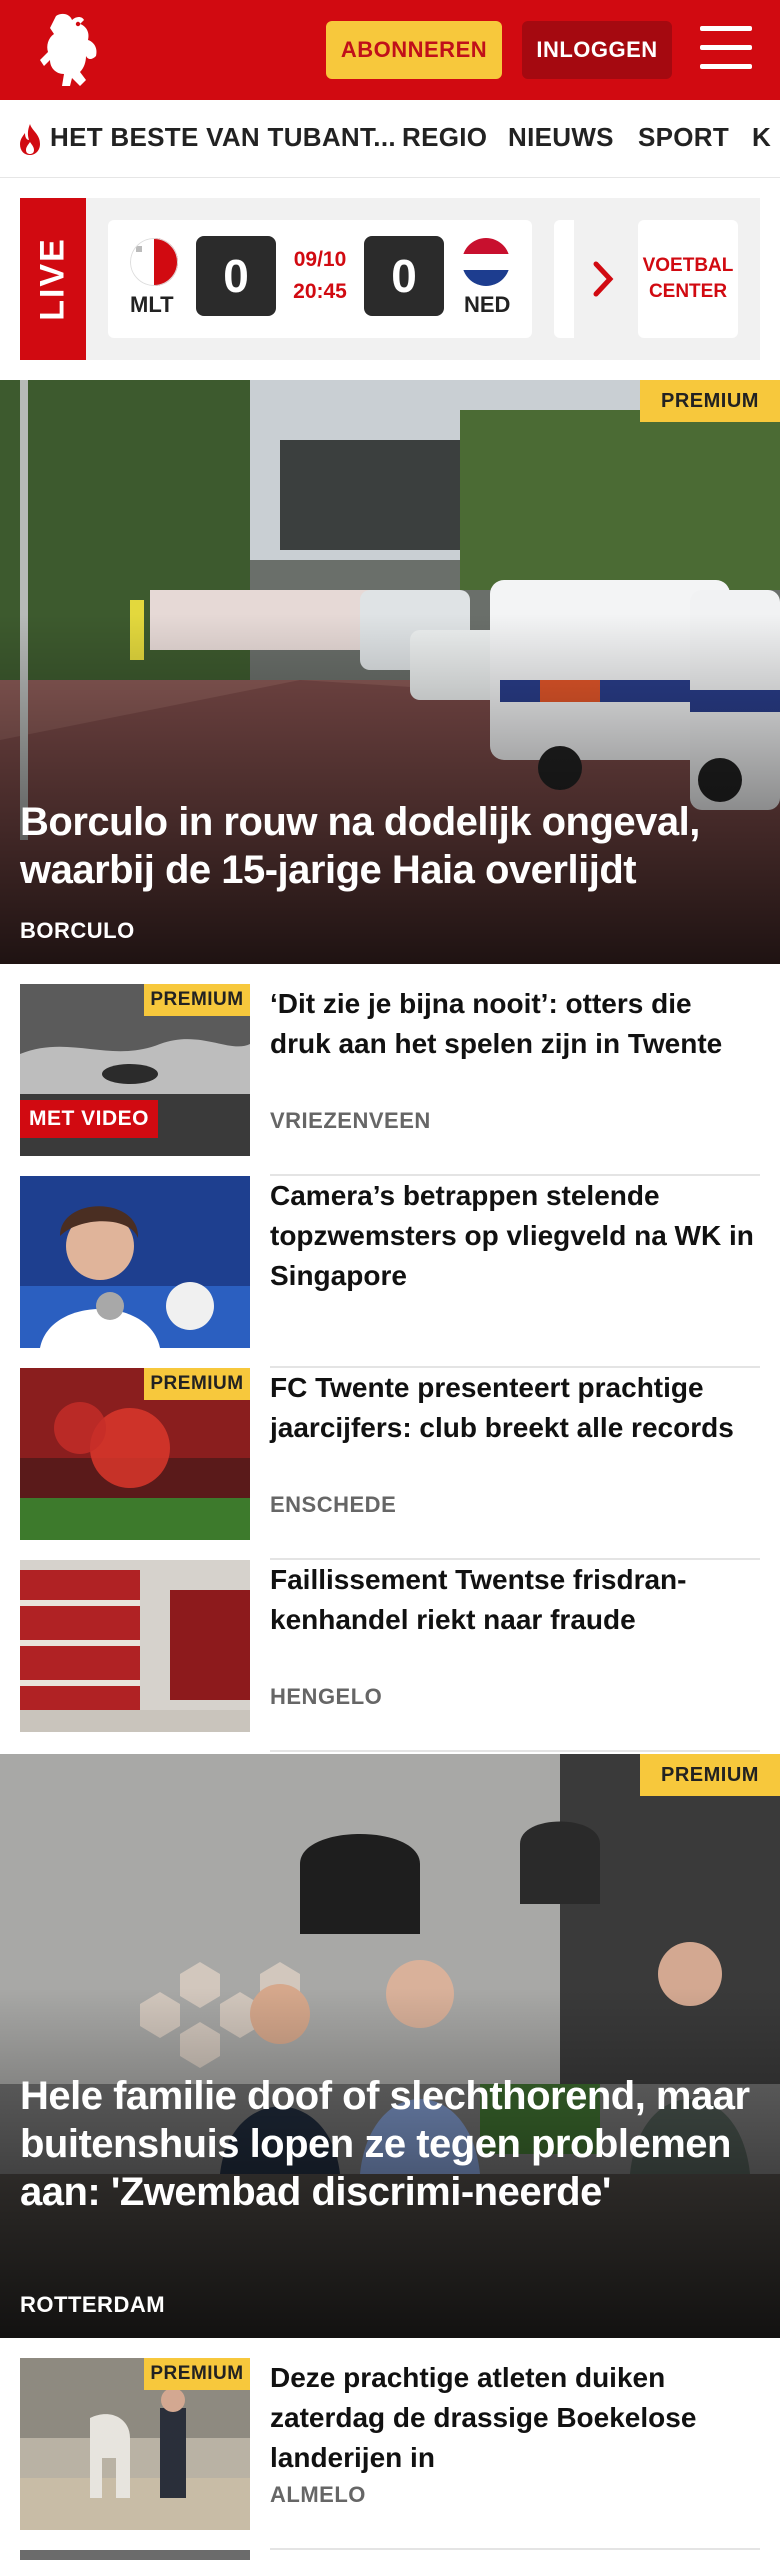 Image resolution: width=780 pixels, height=2560 pixels. I want to click on away-team-code: NED, so click(487, 304).